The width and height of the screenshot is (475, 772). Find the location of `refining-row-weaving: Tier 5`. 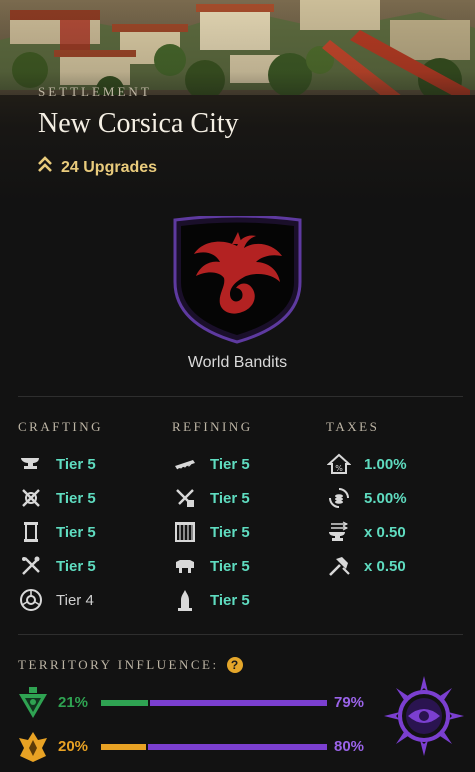

refining-row-weaving: Tier 5 is located at coordinates (211, 532).